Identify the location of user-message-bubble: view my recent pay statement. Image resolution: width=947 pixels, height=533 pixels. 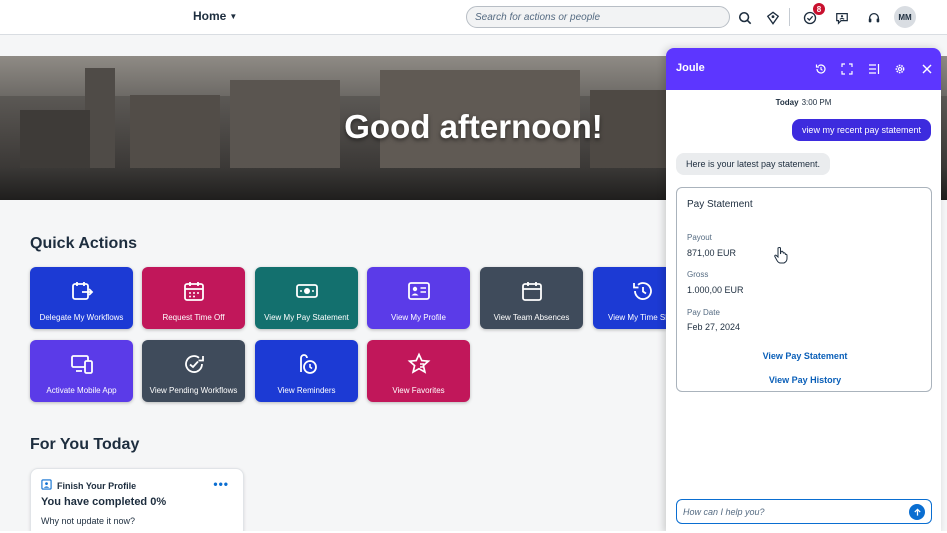
(861, 130).